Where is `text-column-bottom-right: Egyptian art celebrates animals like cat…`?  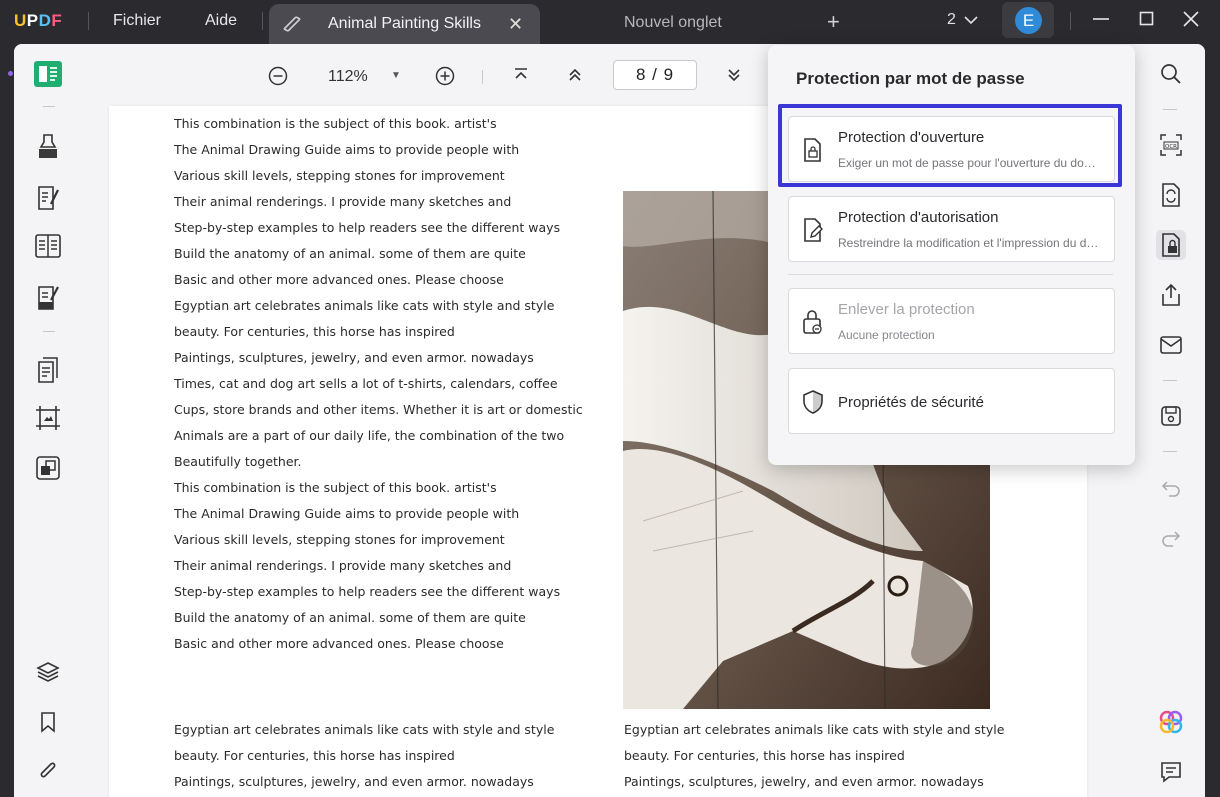 text-column-bottom-right: Egyptian art celebrates animals like cat… is located at coordinates (814, 756).